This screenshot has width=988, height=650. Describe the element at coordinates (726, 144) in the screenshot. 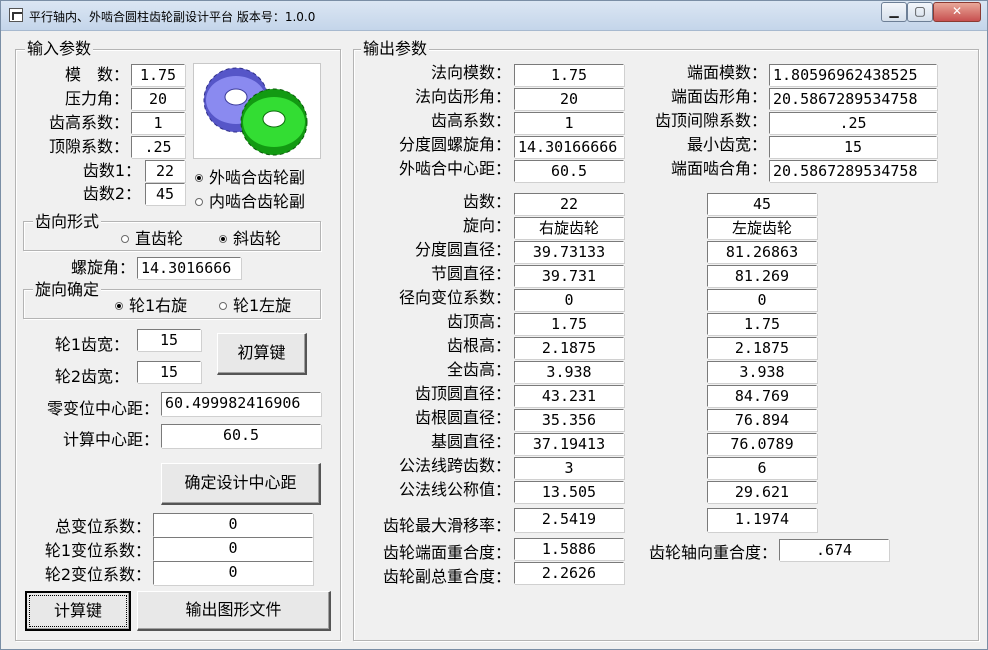

I see `min-width-label: 最小齿宽：` at that location.